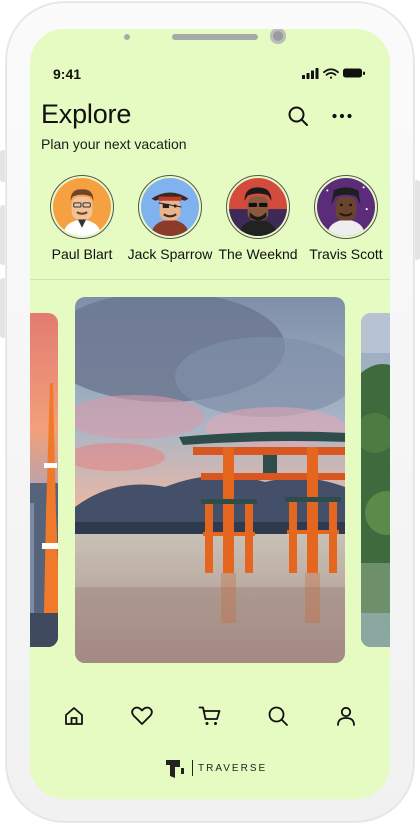 This screenshot has height=829, width=420. I want to click on battery-icon, so click(354, 73).